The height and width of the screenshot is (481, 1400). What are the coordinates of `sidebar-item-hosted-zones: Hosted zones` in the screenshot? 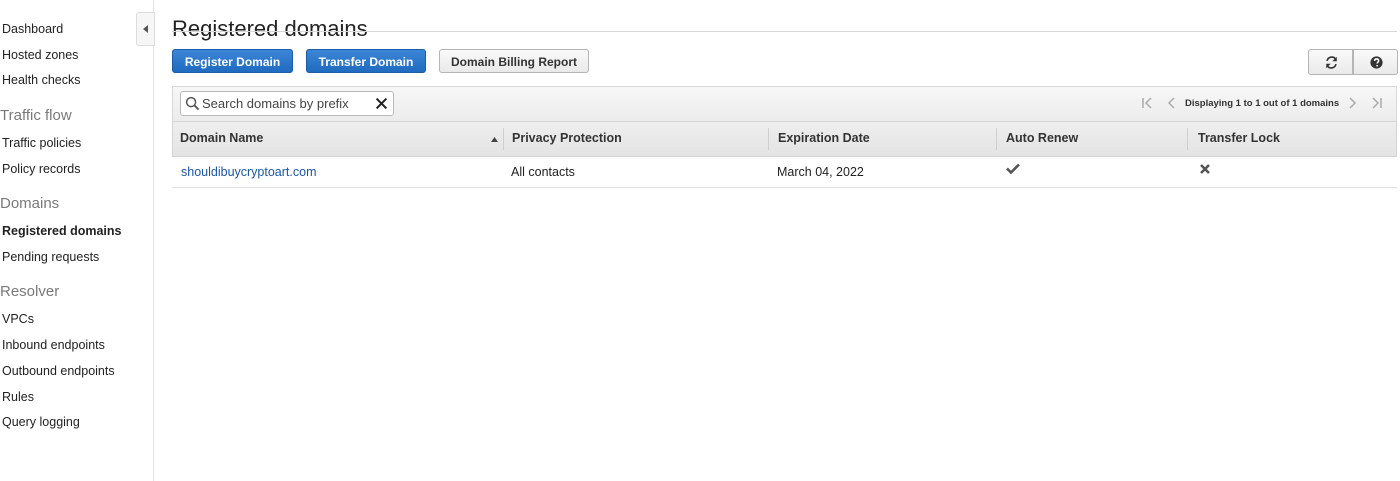 It's located at (40, 55).